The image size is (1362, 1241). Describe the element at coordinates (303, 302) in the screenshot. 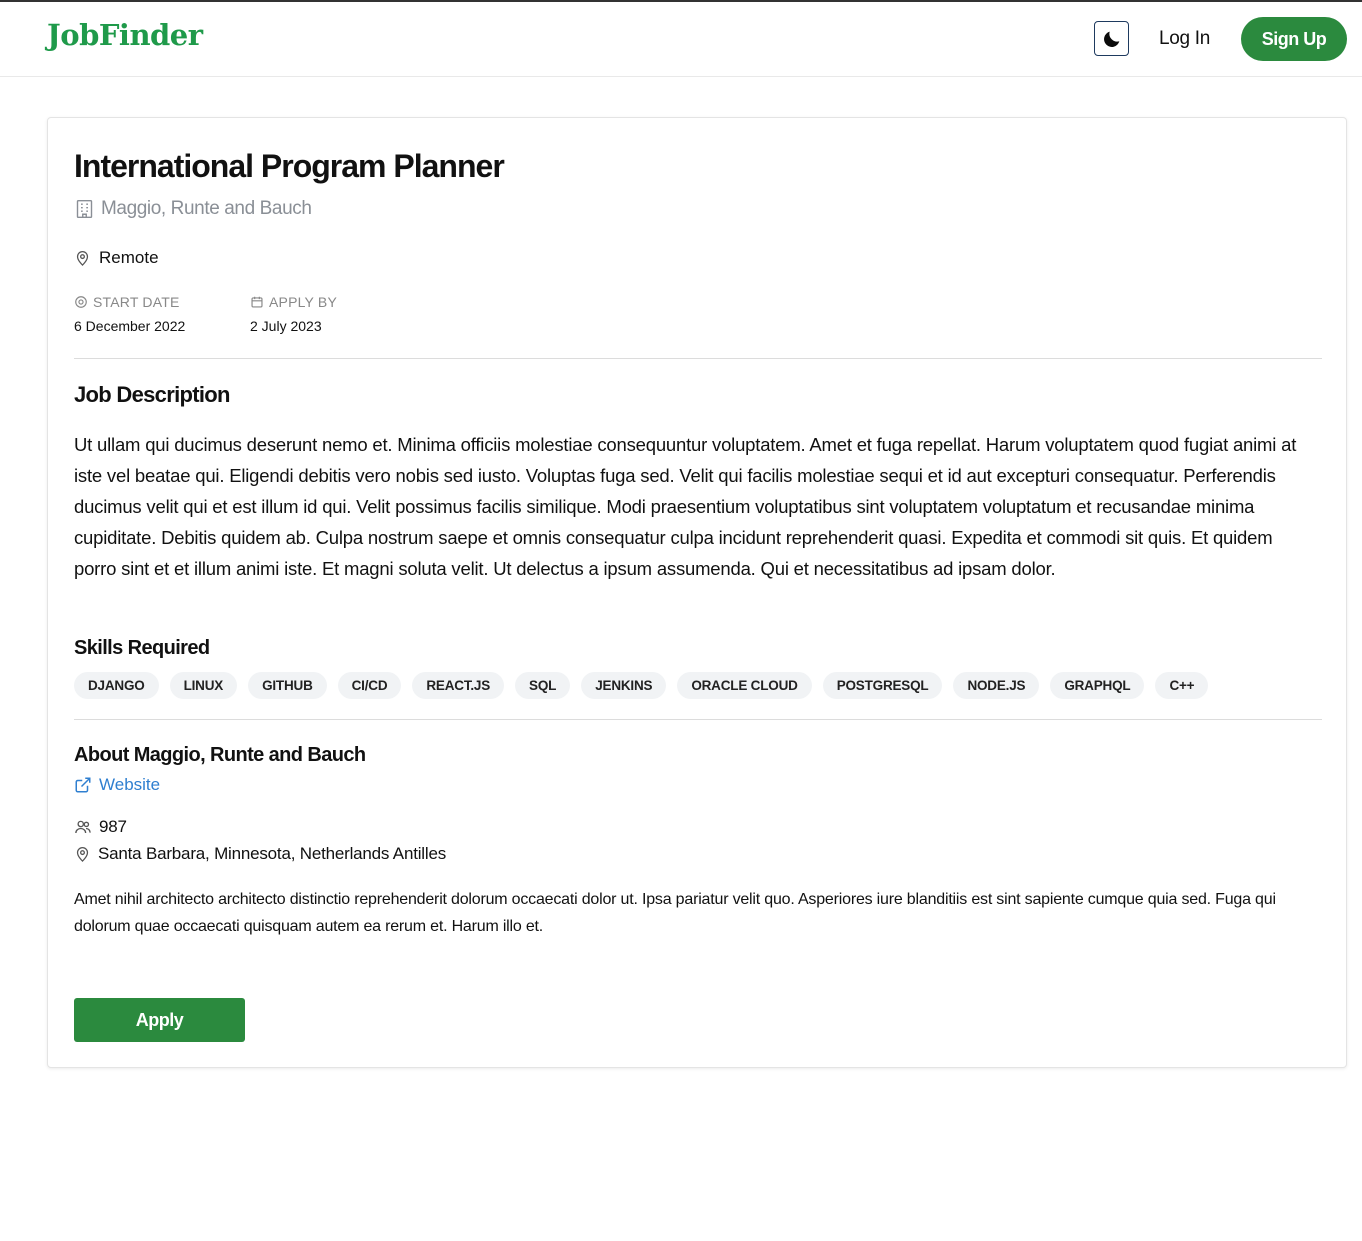

I see `apply-by-label: APPLY BY` at that location.